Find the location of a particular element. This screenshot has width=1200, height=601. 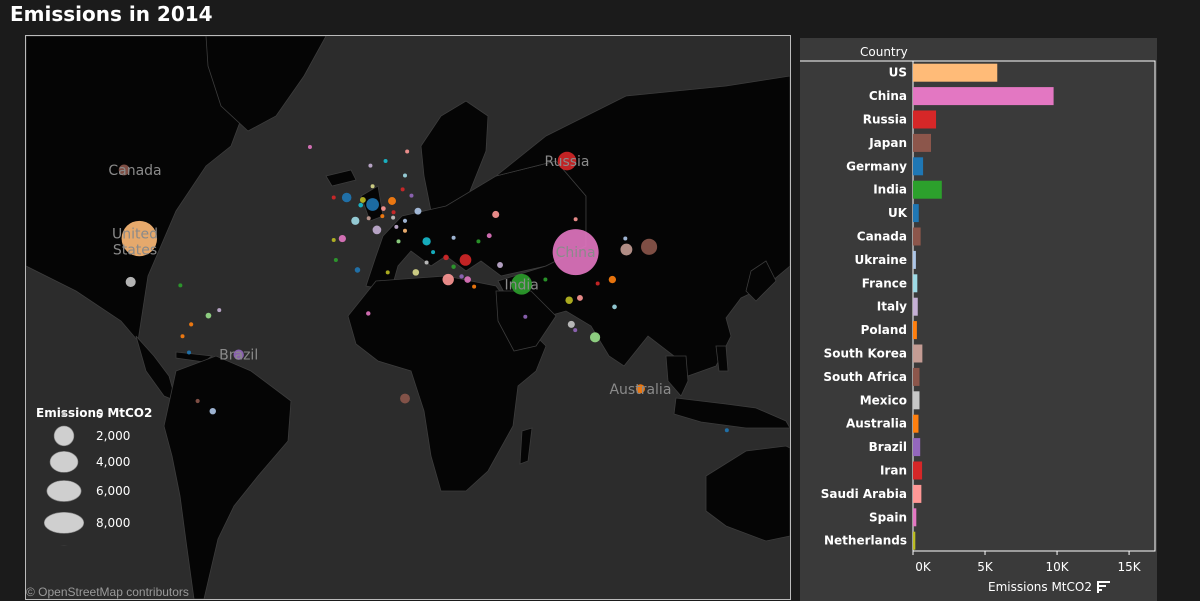

bar-label-india: India is located at coordinates (890, 190).